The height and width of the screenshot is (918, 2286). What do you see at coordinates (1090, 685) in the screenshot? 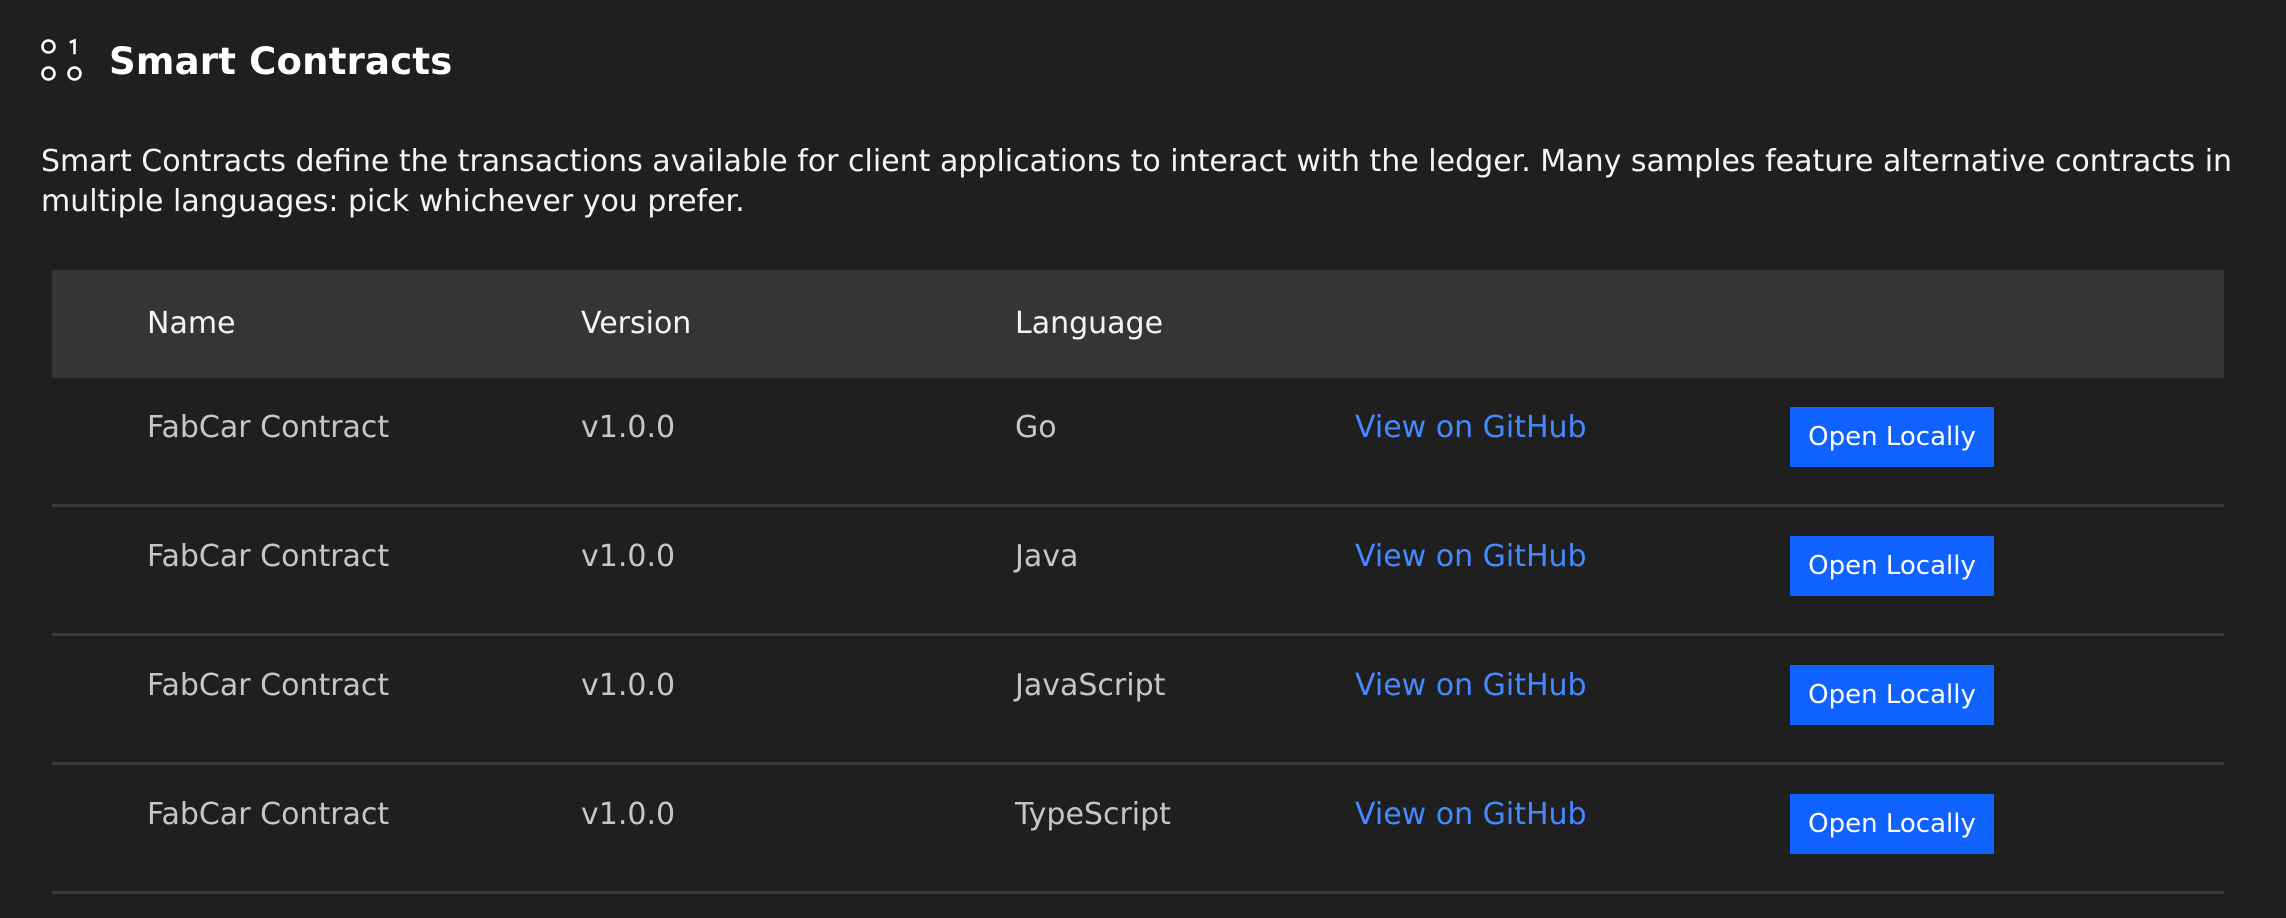
I see `contract-language: JavaScript` at bounding box center [1090, 685].